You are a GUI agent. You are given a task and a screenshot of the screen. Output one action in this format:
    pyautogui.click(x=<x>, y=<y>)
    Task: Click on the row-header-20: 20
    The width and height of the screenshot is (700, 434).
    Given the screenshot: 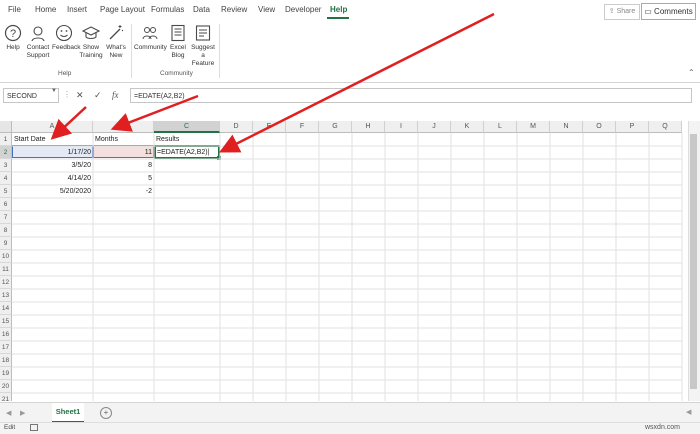 What is the action you would take?
    pyautogui.click(x=6, y=386)
    